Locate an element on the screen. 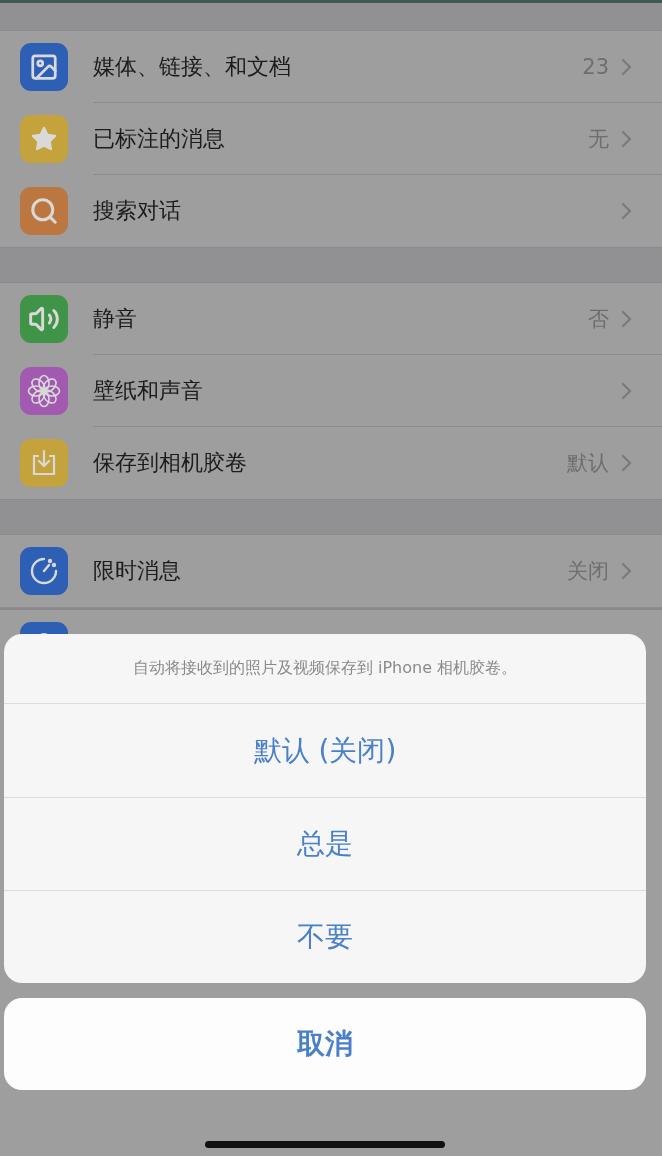 The height and width of the screenshot is (1156, 662). cancel-button: 取消 is located at coordinates (325, 1044).